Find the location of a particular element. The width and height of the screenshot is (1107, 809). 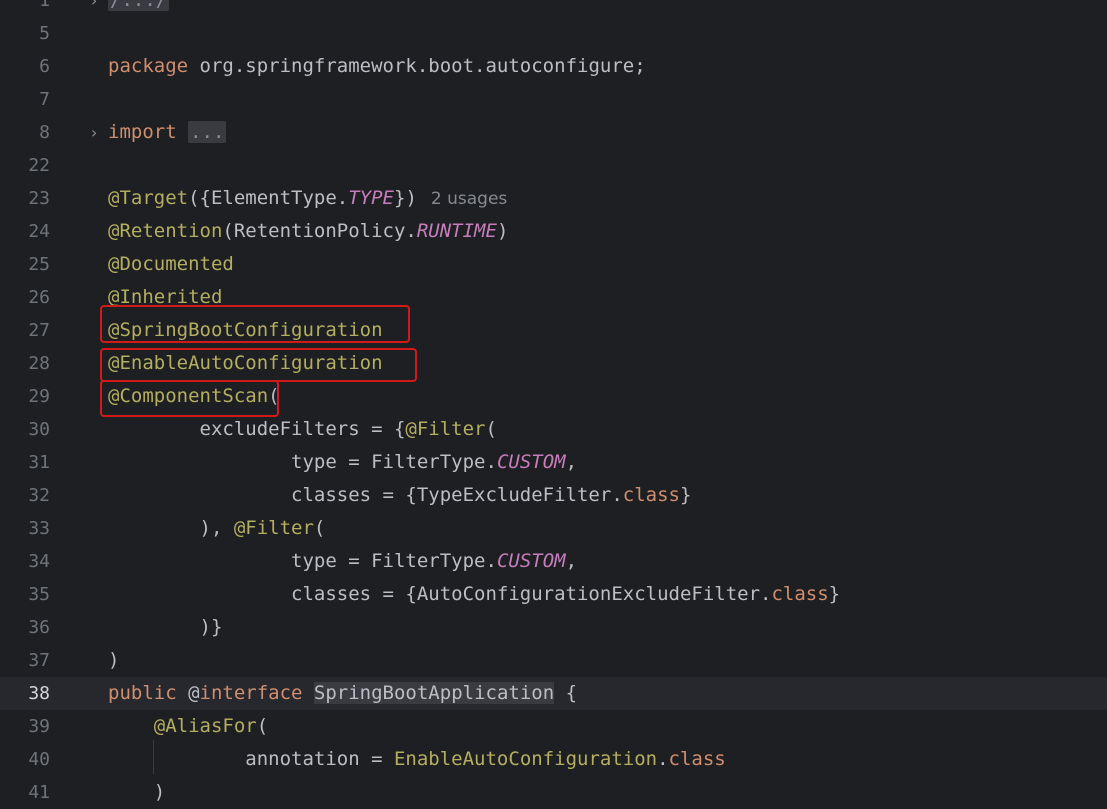

code-text: ), @Filter( is located at coordinates (217, 528).